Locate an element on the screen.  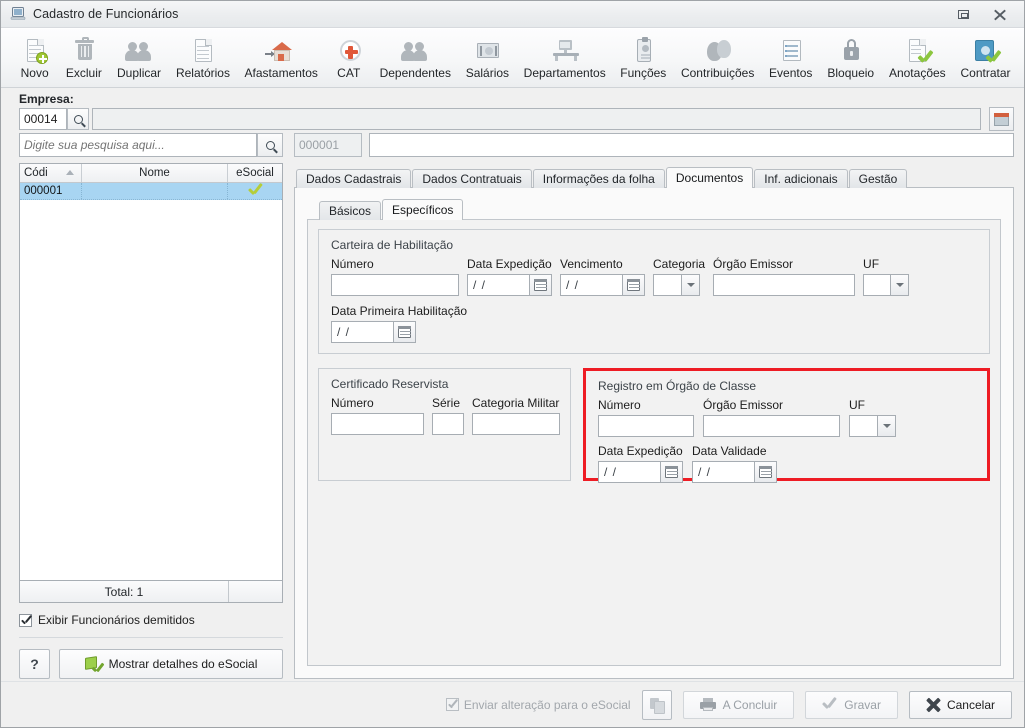
field-label: Vencimento is located at coordinates (591, 264).